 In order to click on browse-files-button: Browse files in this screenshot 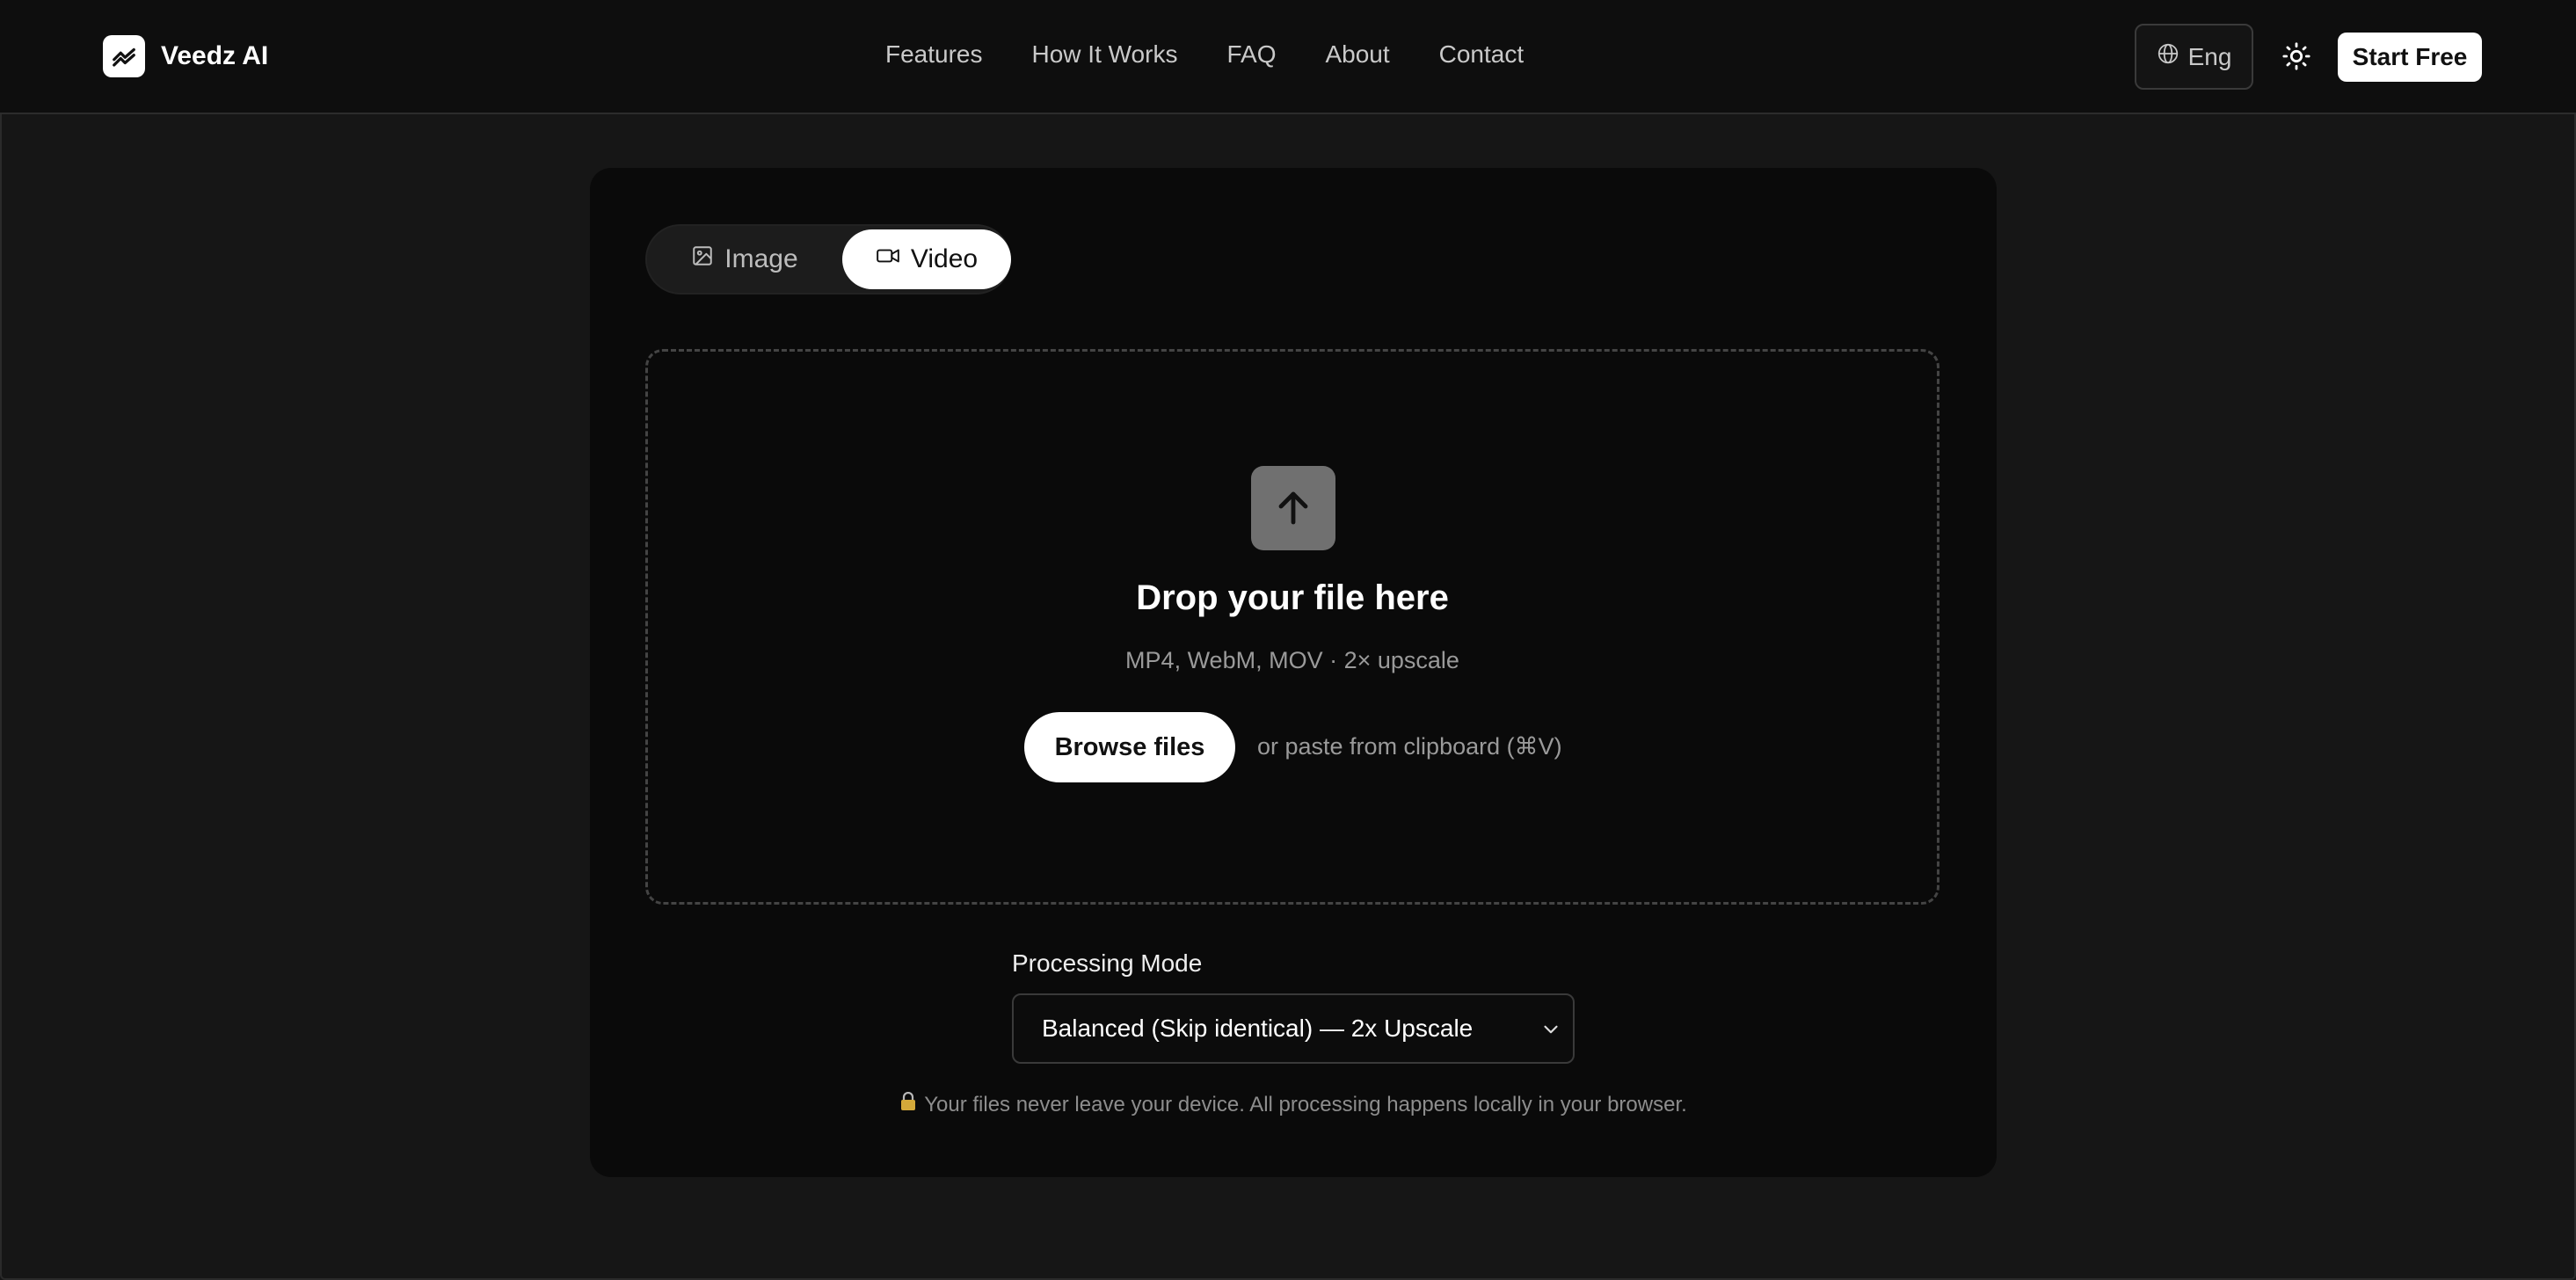, I will do `click(1129, 747)`.